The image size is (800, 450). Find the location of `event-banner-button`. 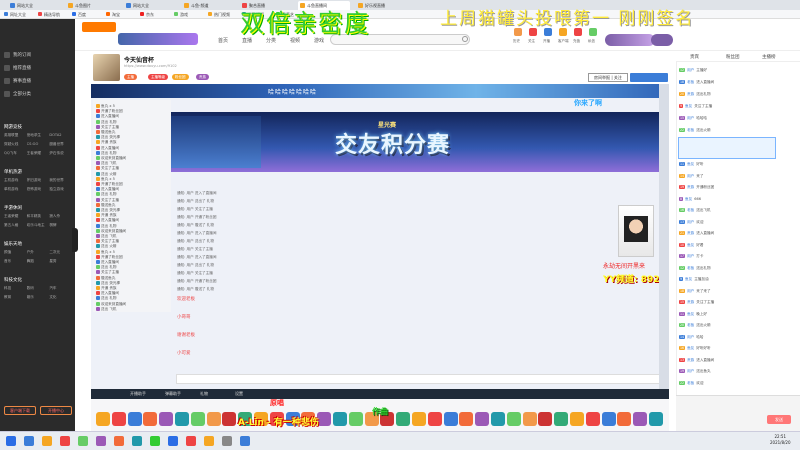

event-banner-button is located at coordinates (158, 39).